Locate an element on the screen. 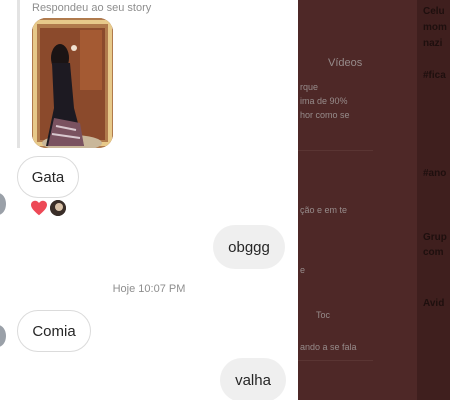  heart-reaction-icon is located at coordinates (39, 208).